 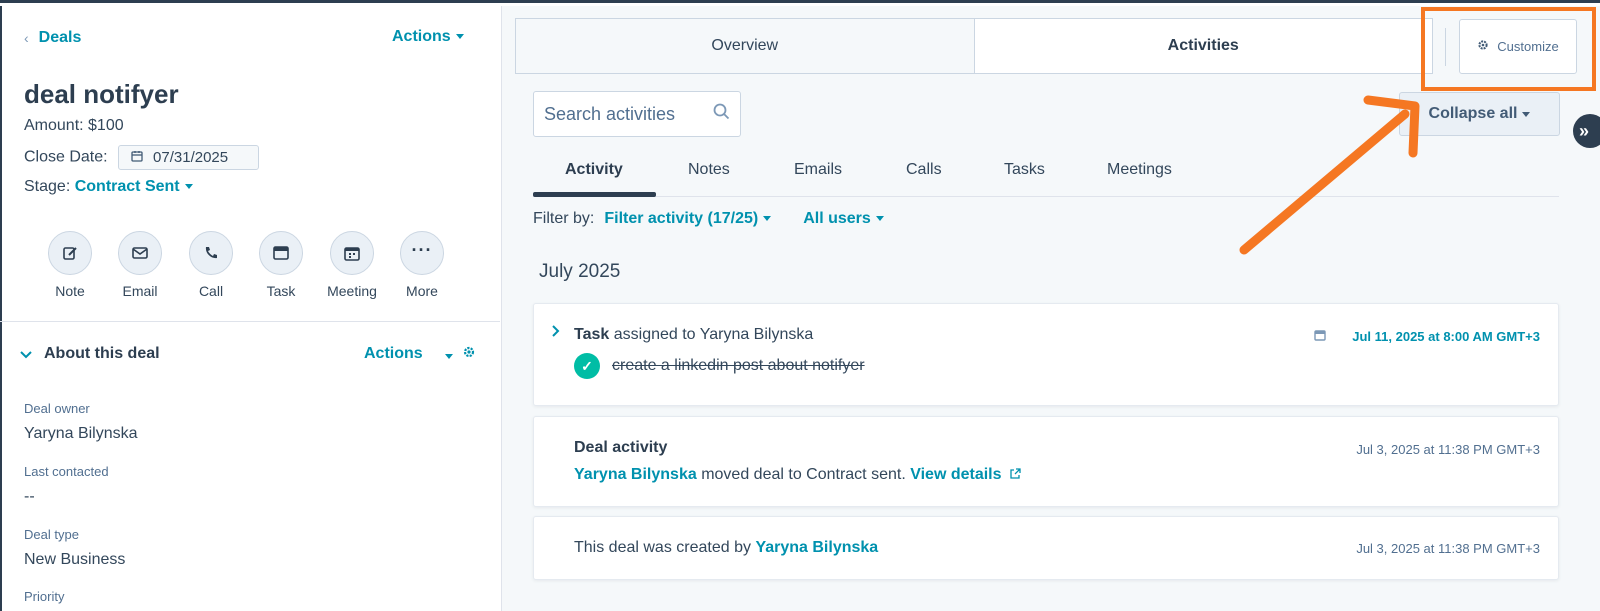 I want to click on tab-label: Activities, so click(x=1203, y=45).